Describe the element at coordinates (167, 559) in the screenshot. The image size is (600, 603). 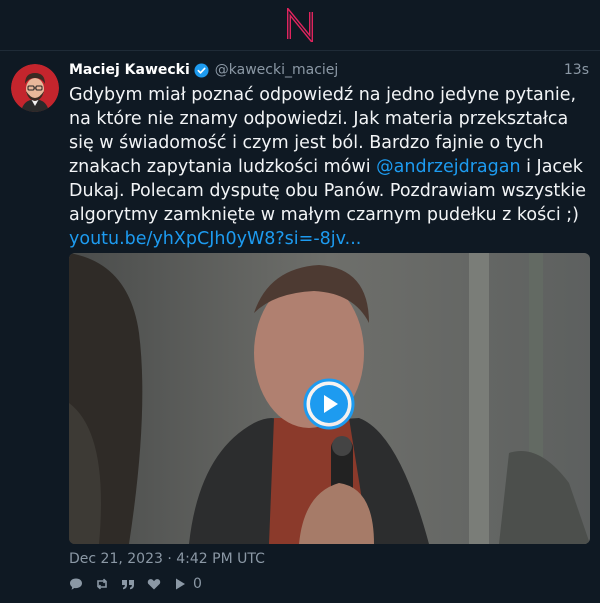
I see `post-date: Dec 21, 2023 · 4:42 PM UTC` at that location.